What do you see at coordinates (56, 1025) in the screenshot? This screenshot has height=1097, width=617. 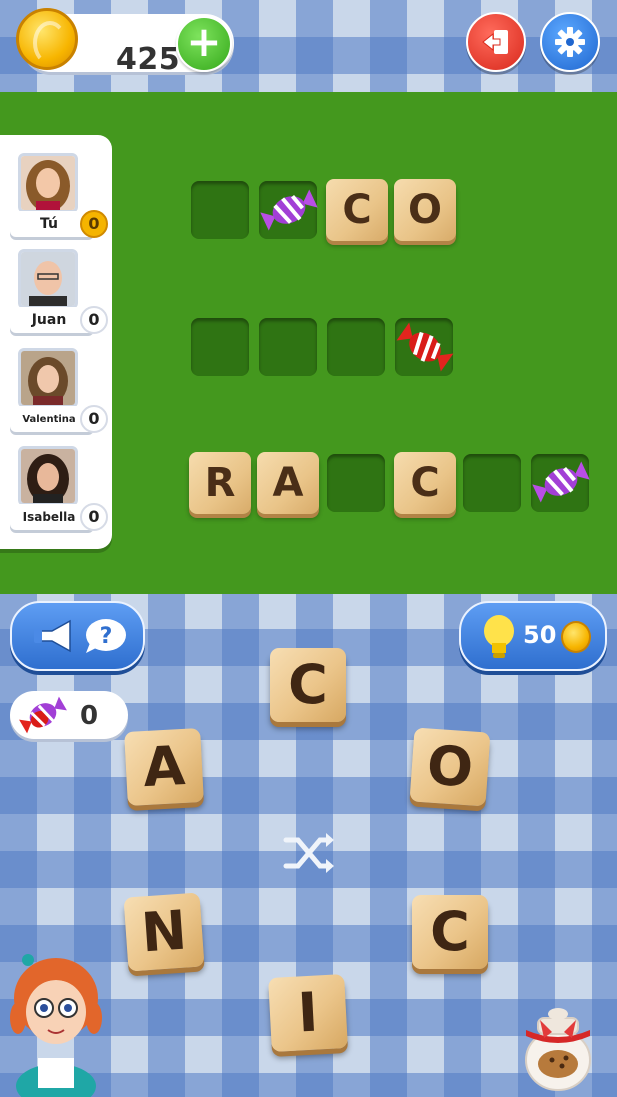 I see `mascot-girl-icon` at bounding box center [56, 1025].